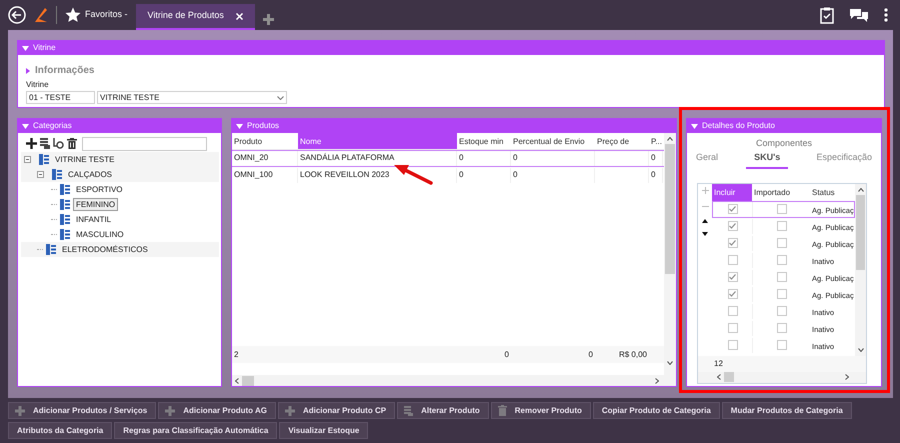  I want to click on code-field: 01 - TESTE, so click(60, 97).